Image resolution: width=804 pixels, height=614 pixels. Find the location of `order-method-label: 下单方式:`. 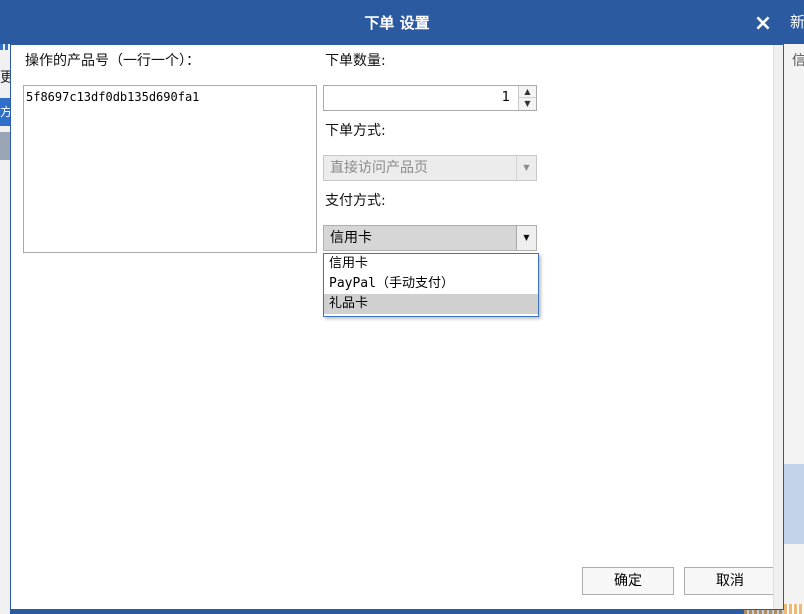

order-method-label: 下单方式: is located at coordinates (355, 131).